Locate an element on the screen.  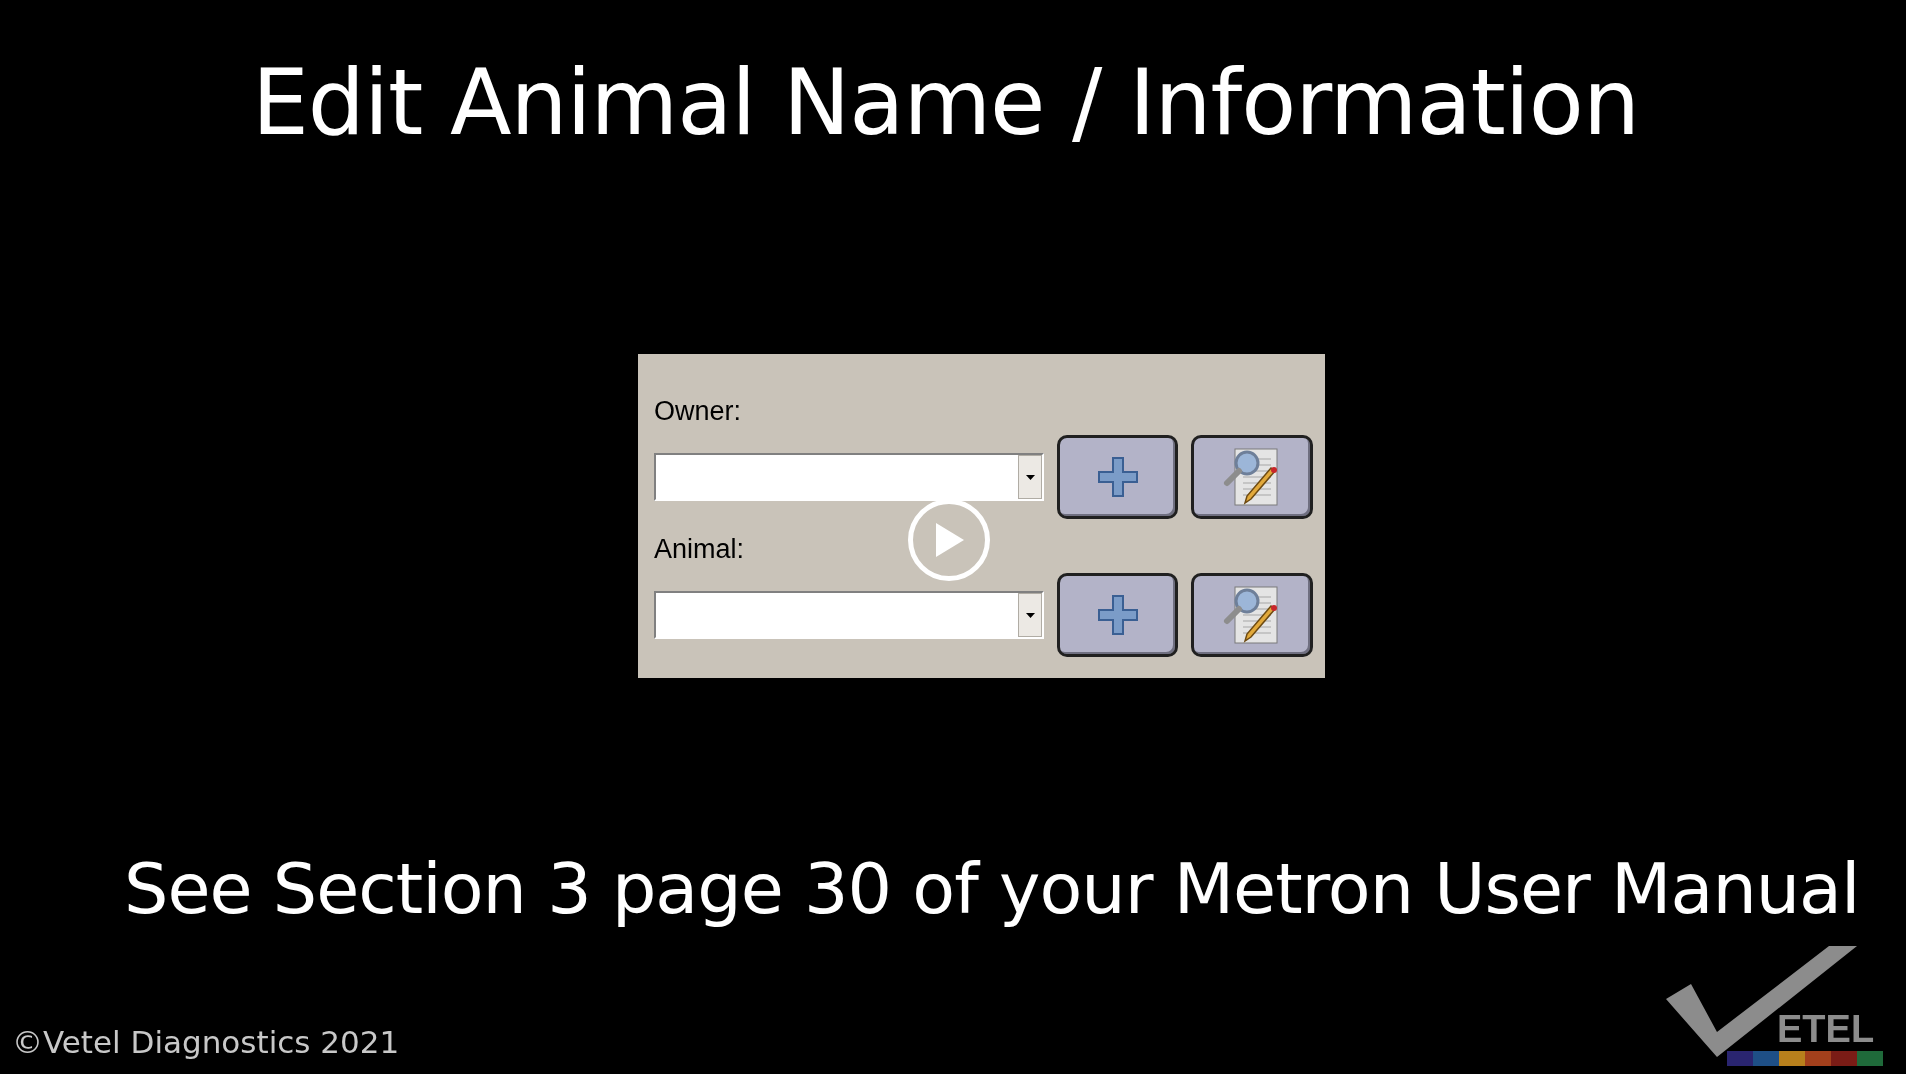
field-label: Owner: is located at coordinates (698, 411).